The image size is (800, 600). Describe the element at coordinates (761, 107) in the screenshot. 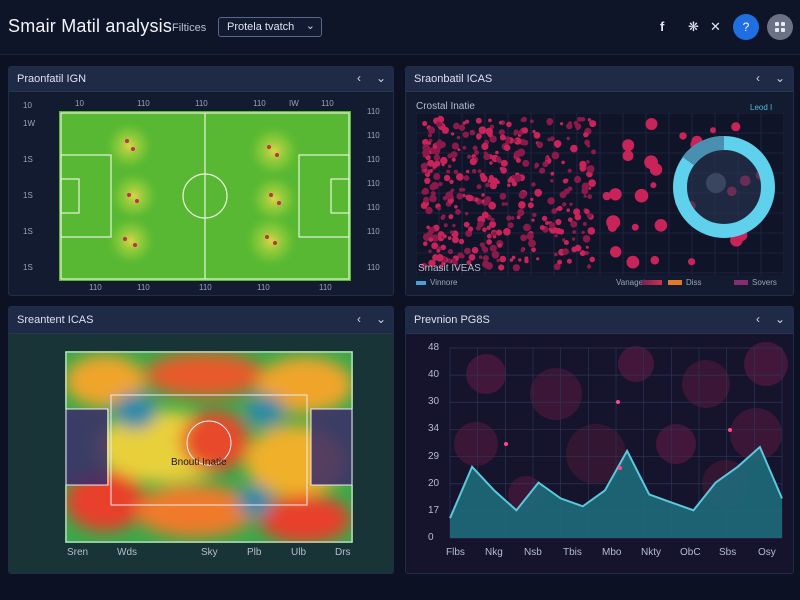

I see `corner-label: Leod I` at that location.